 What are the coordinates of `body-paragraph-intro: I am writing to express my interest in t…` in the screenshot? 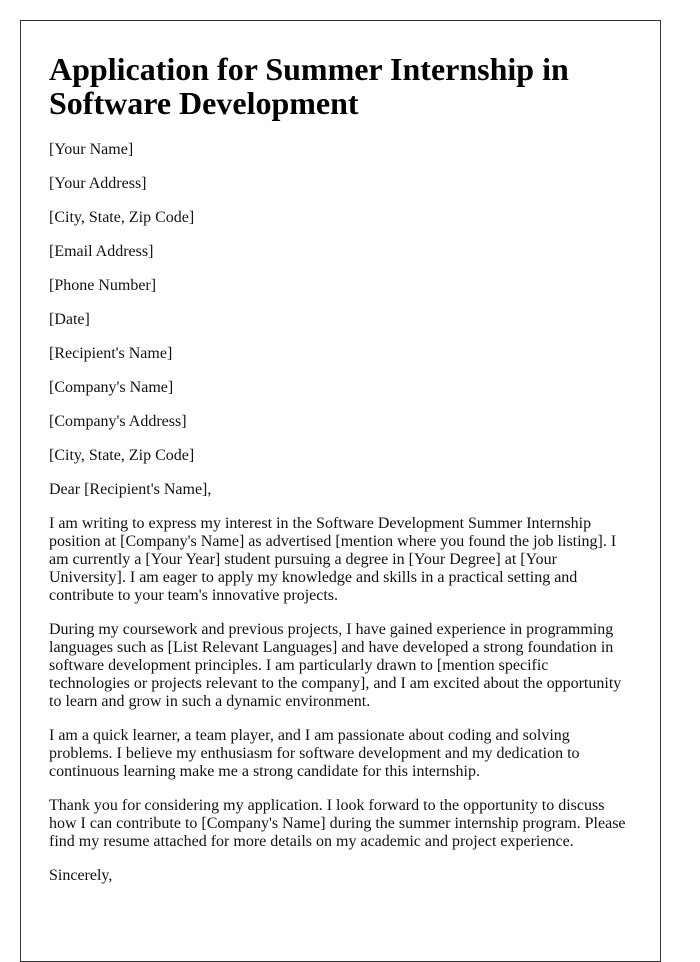 It's located at (333, 559).